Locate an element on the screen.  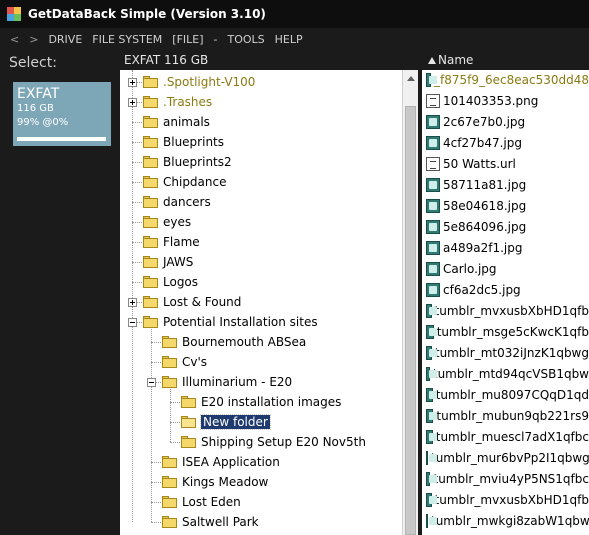
file-row: cf6a2dc5.jpg is located at coordinates (505, 289).